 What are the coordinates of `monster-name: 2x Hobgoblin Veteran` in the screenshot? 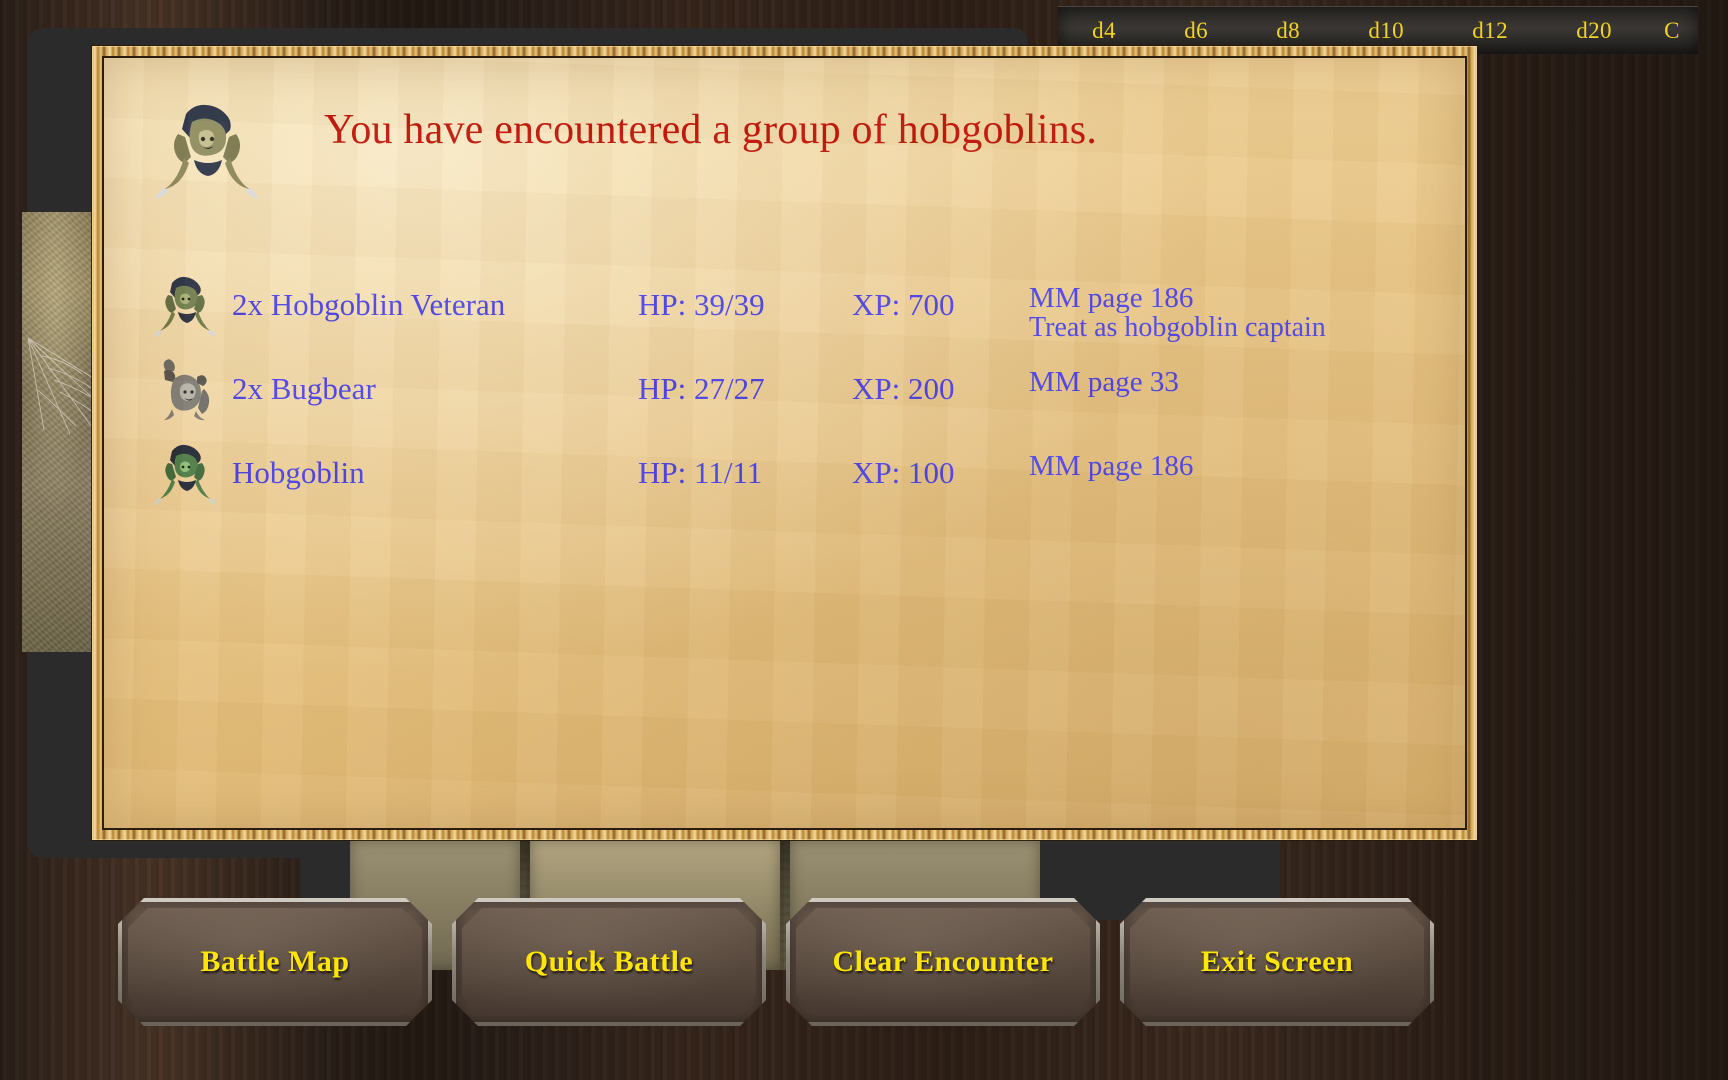 It's located at (369, 304).